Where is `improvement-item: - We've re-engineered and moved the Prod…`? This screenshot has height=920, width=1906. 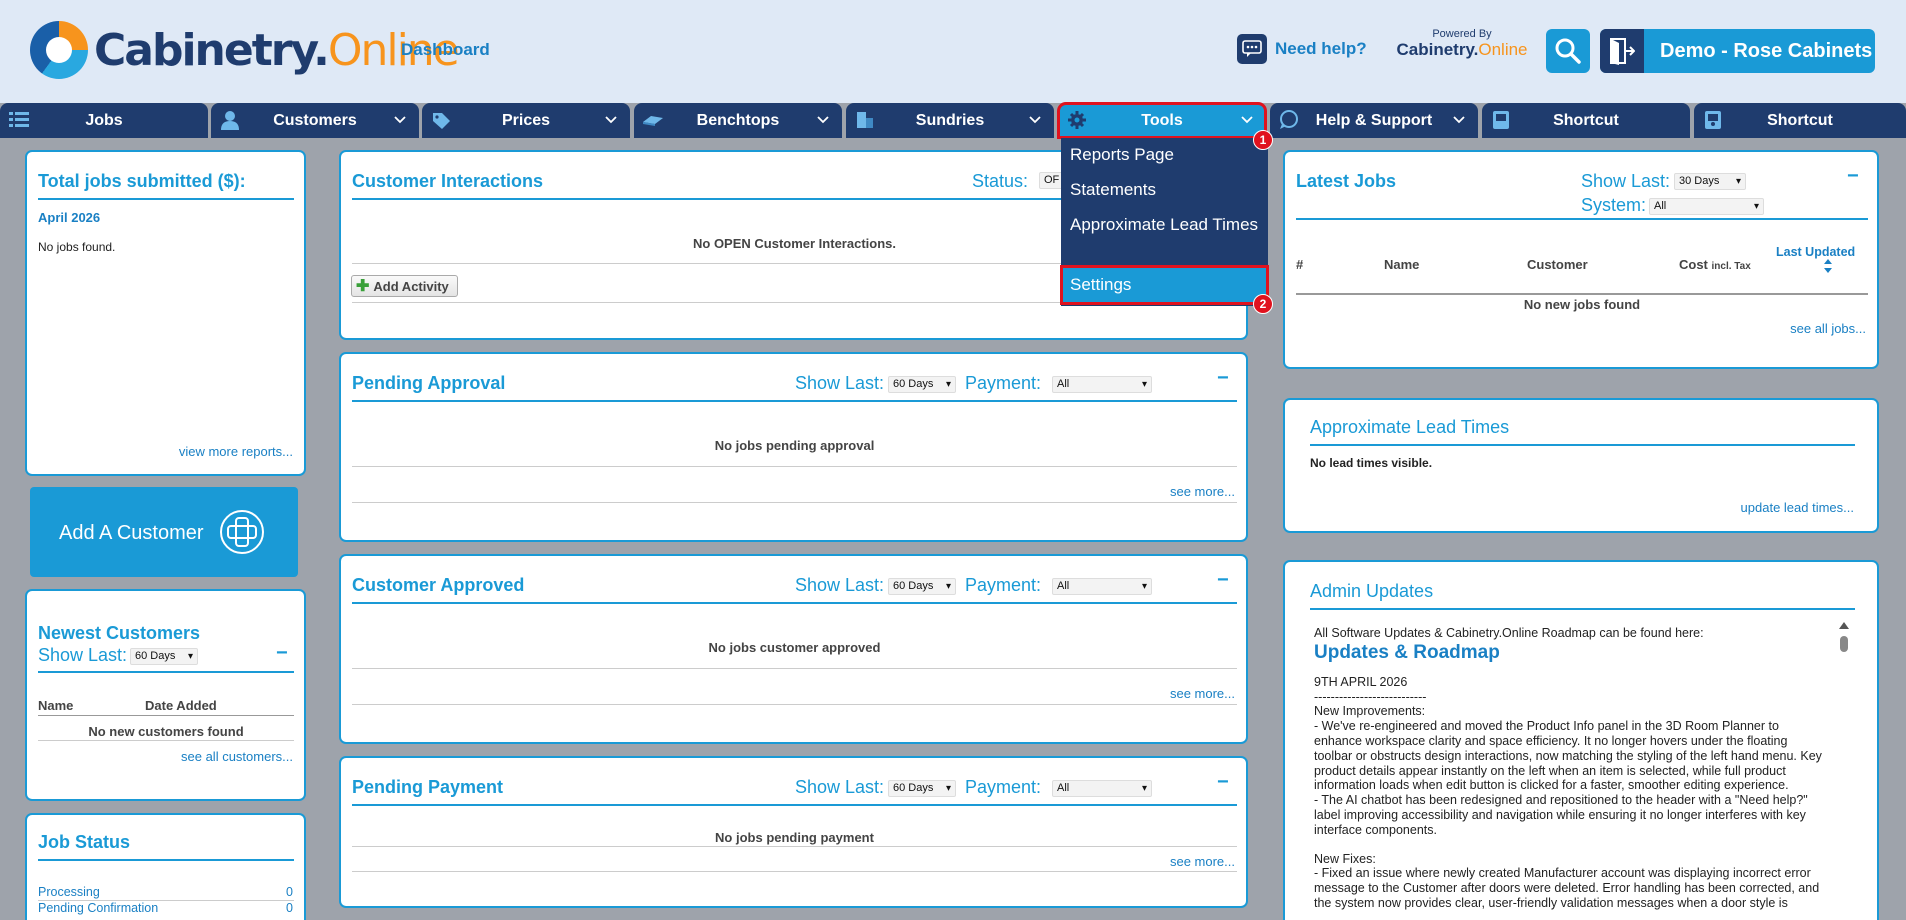
improvement-item: - We've re-engineered and moved the Prod… is located at coordinates (1568, 756).